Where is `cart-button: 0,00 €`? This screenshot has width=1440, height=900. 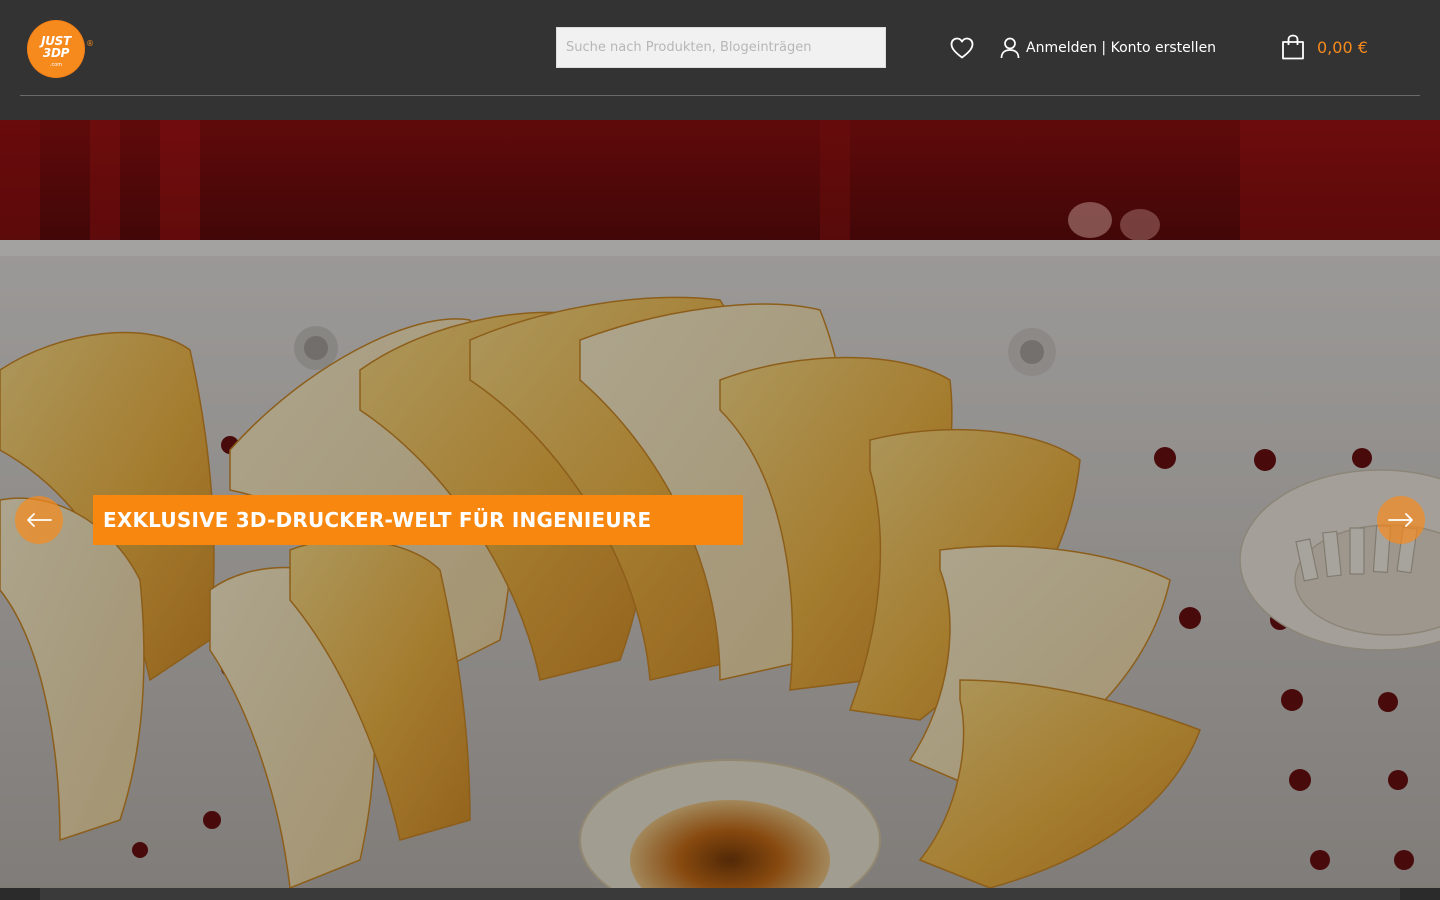 cart-button: 0,00 € is located at coordinates (1324, 47).